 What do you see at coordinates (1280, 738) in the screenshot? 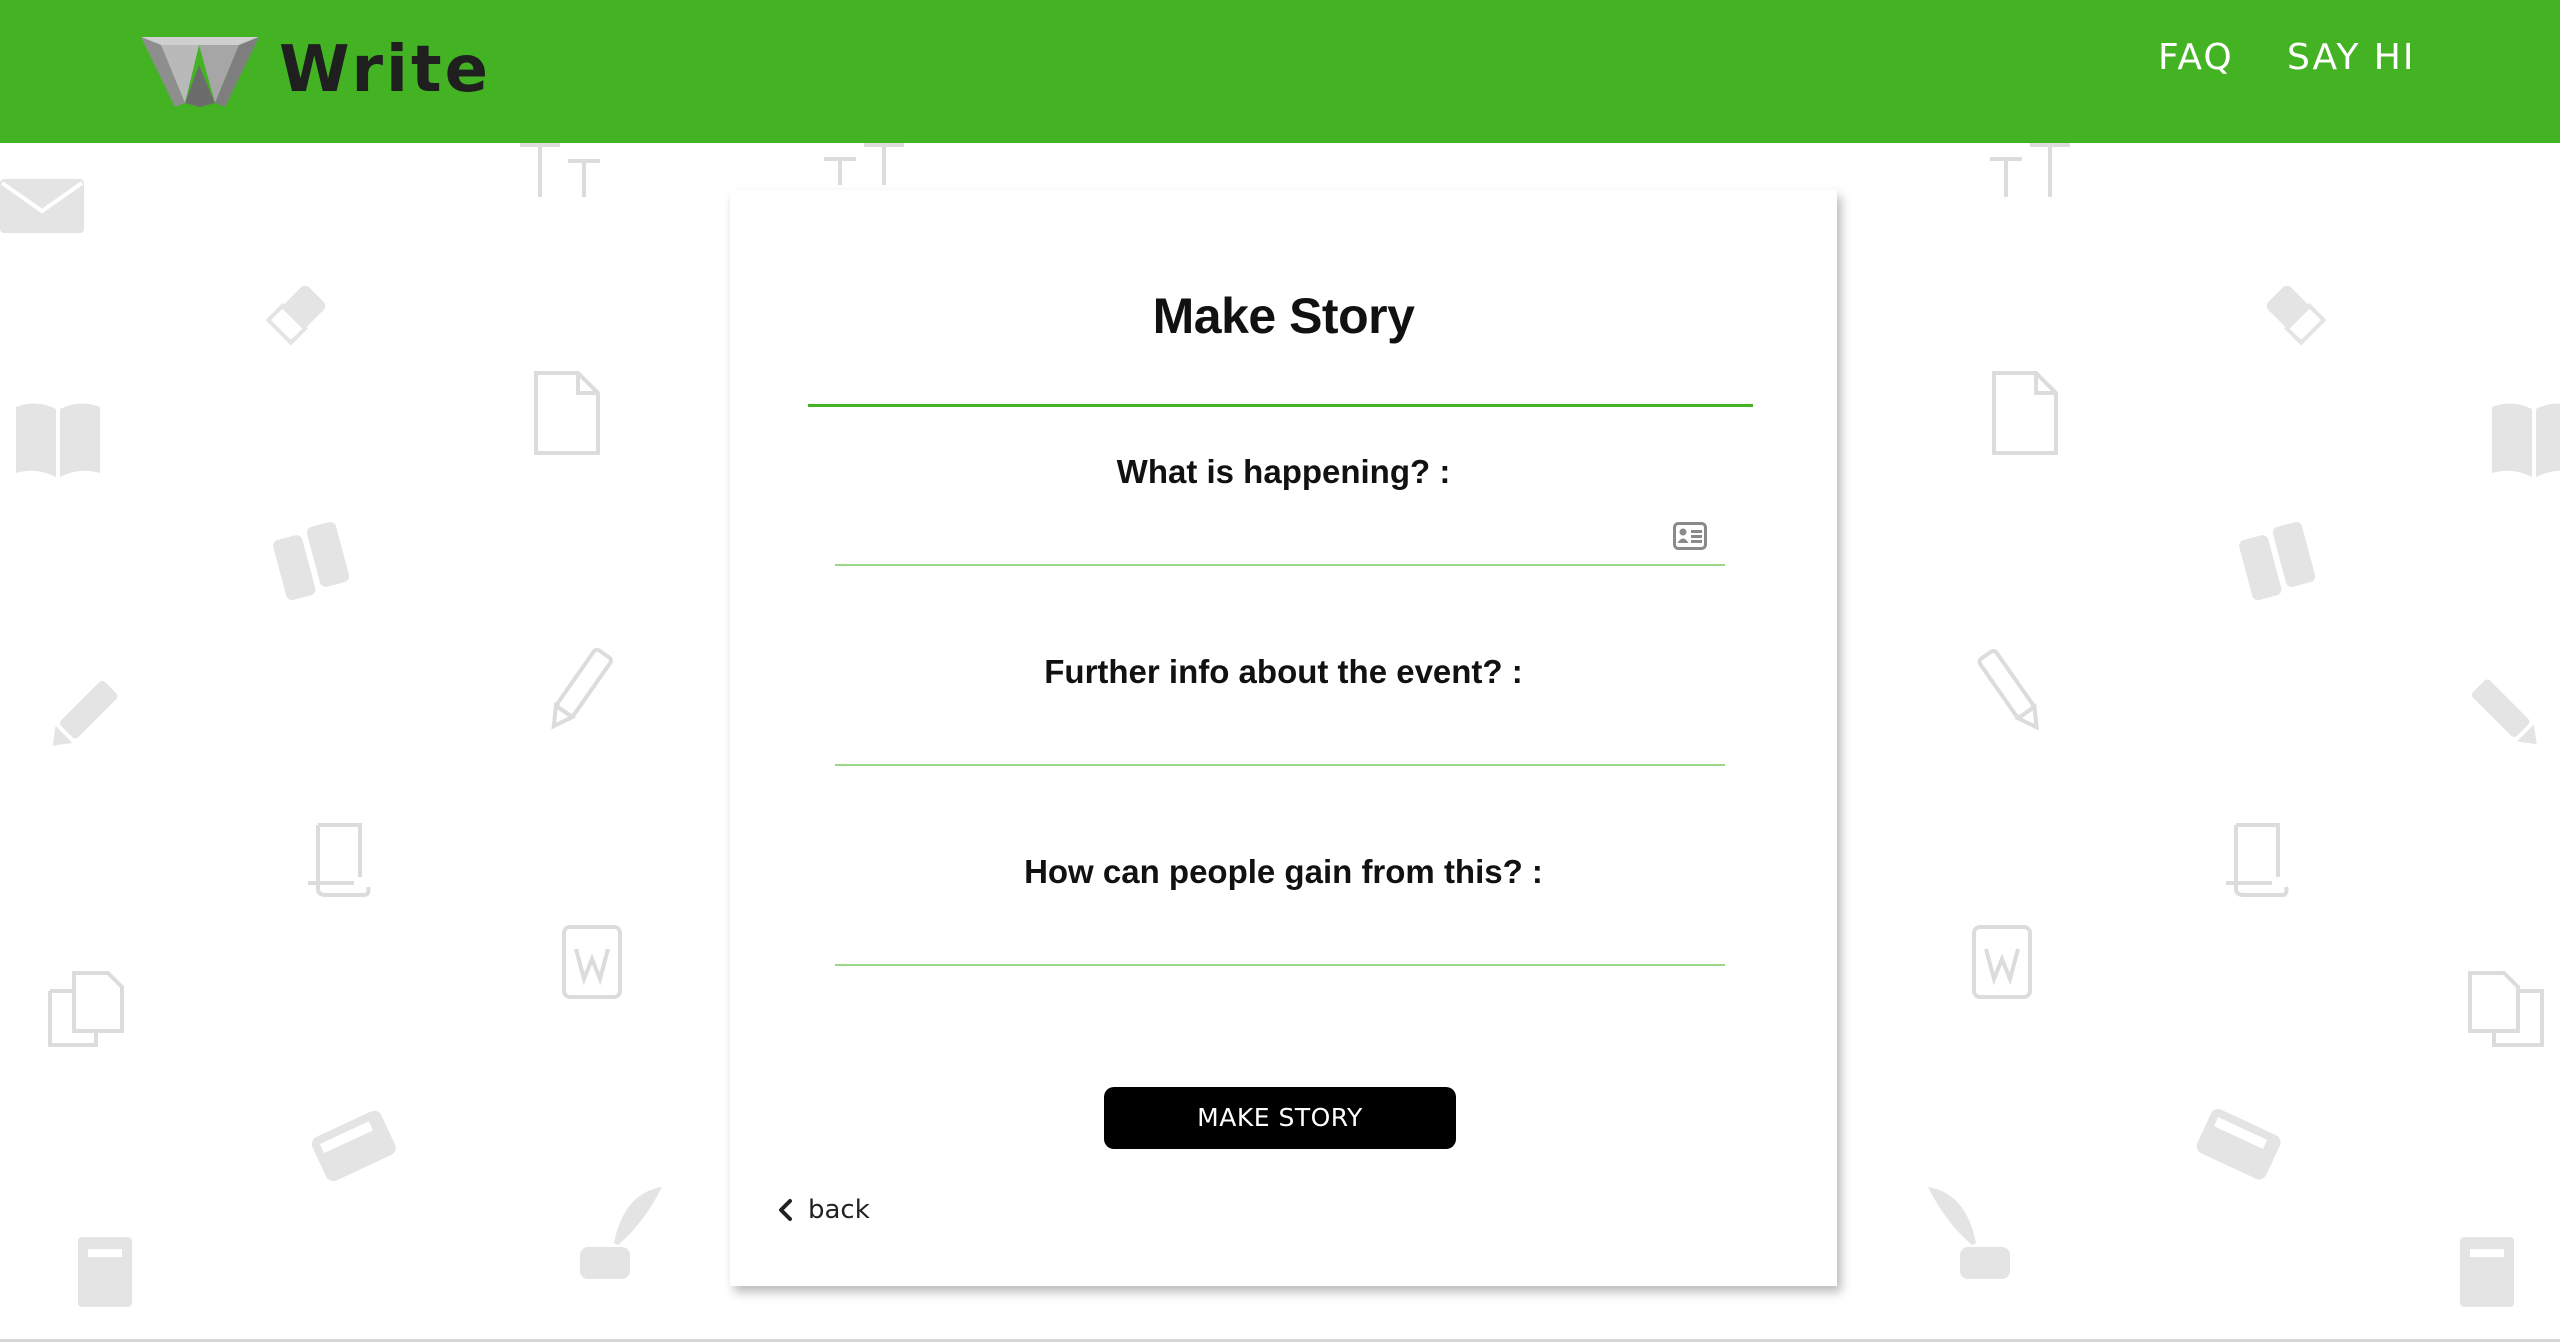
I see `further-info-input` at bounding box center [1280, 738].